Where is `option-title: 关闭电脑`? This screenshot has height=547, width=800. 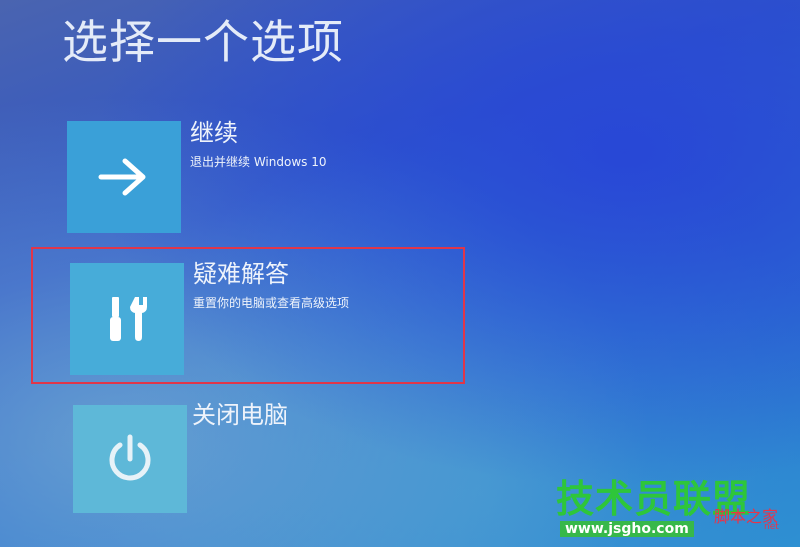 option-title: 关闭电脑 is located at coordinates (240, 415).